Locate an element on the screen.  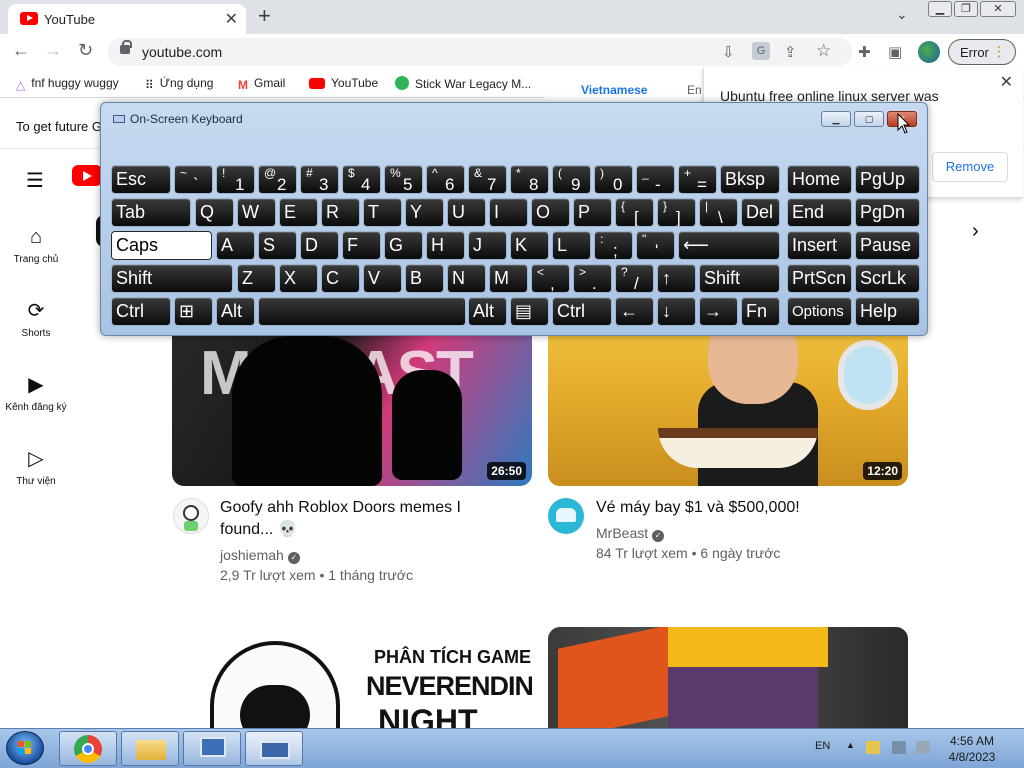
osk-key-b: B is located at coordinates (424, 278).